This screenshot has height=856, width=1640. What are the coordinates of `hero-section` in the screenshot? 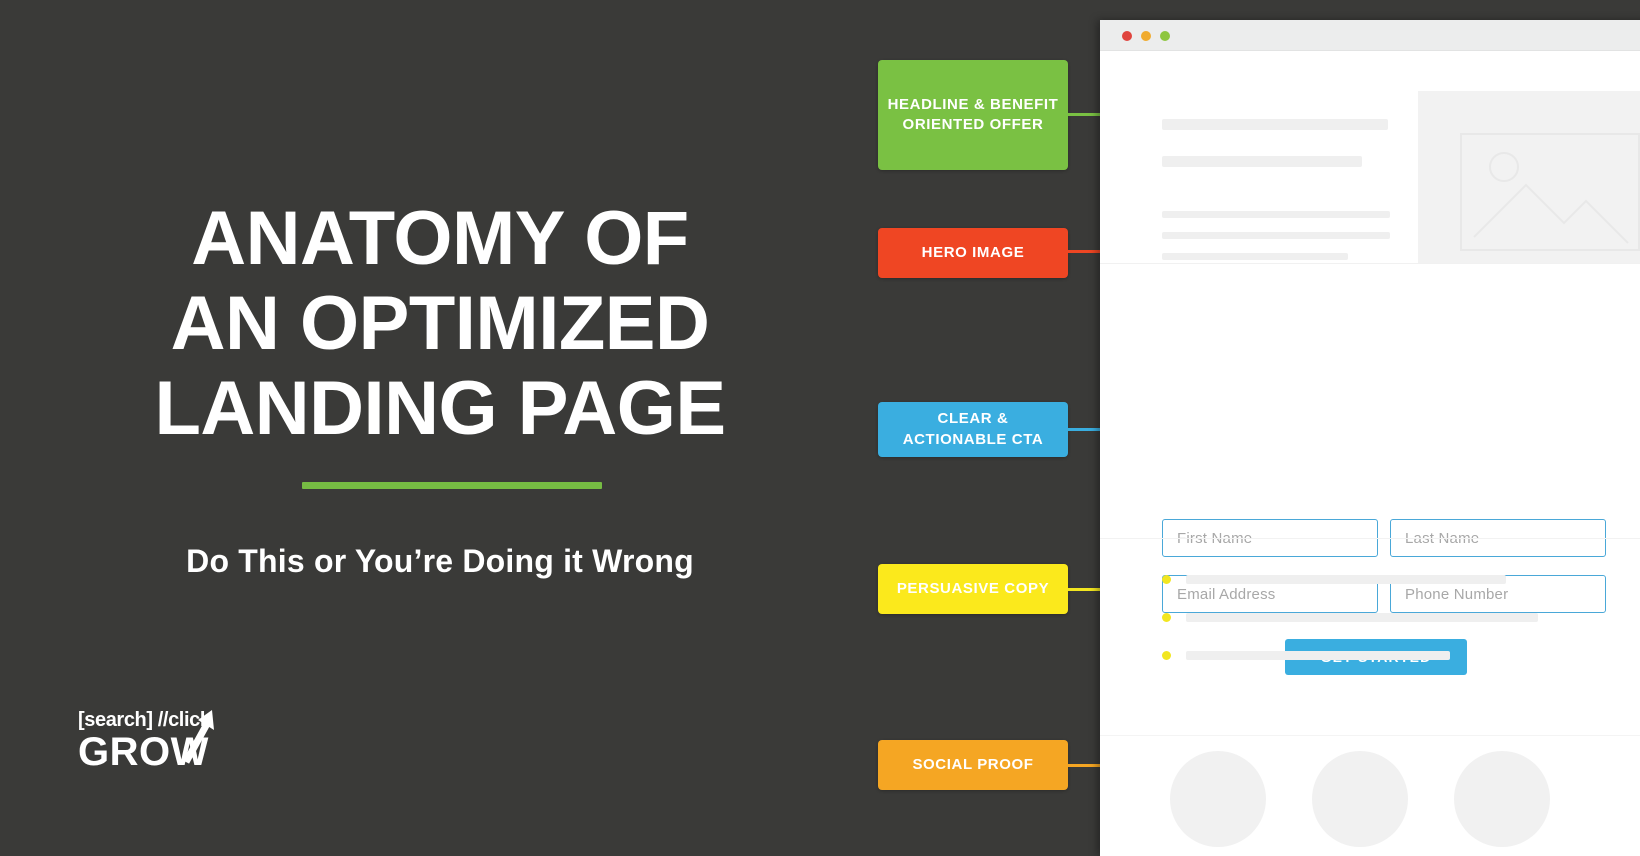 It's located at (1370, 157).